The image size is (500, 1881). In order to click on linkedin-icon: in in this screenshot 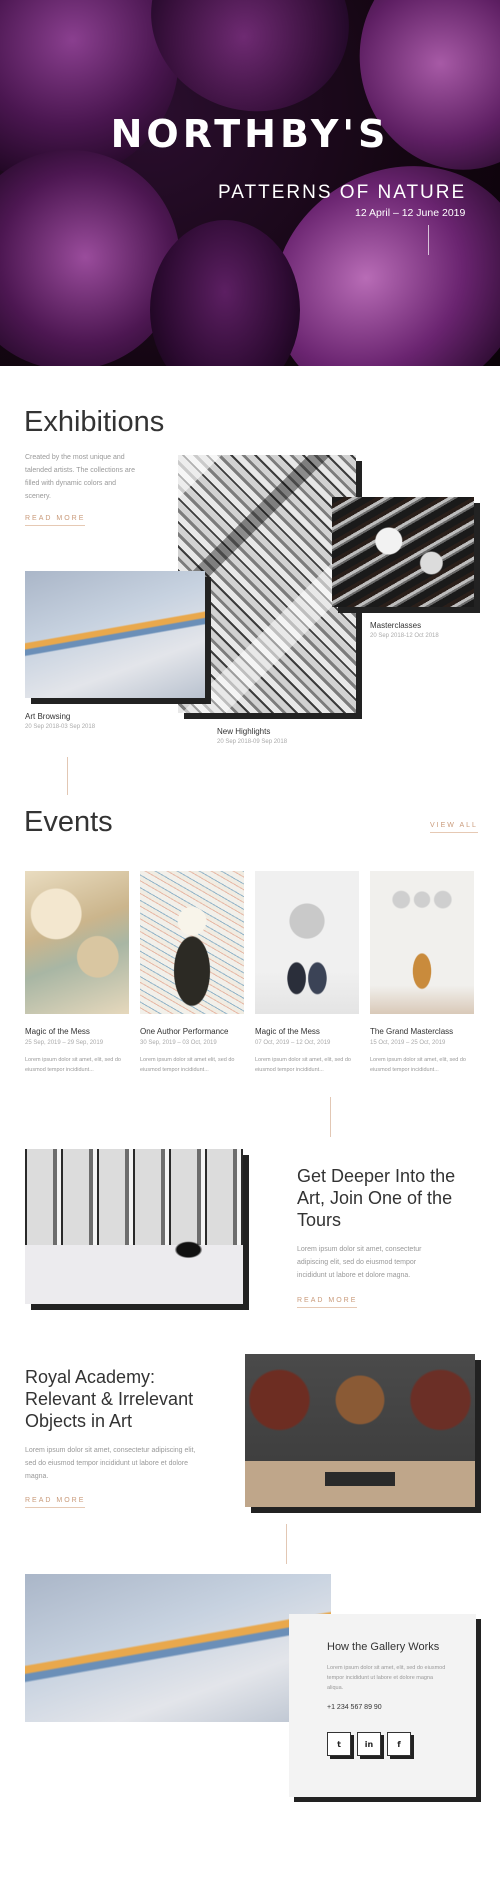, I will do `click(369, 1744)`.